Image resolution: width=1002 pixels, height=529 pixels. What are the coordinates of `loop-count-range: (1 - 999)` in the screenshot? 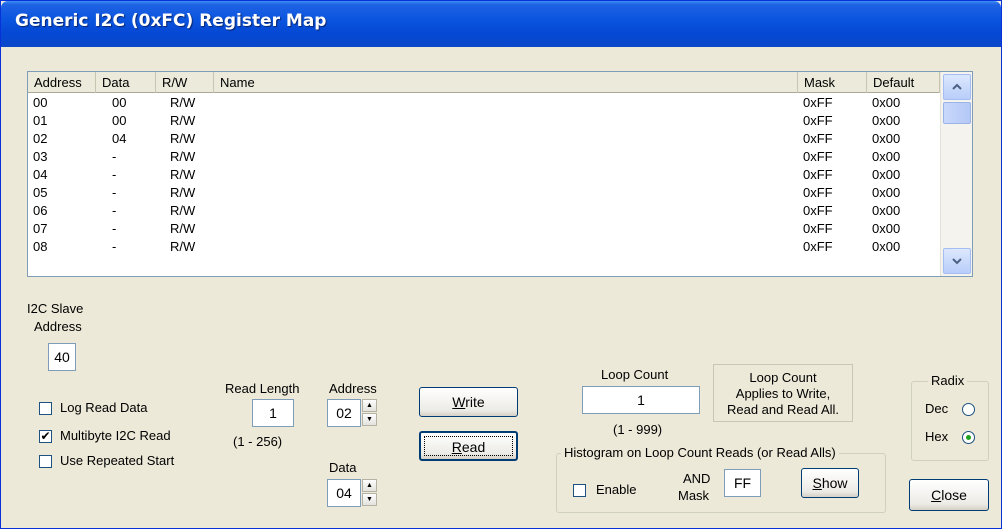 It's located at (638, 429).